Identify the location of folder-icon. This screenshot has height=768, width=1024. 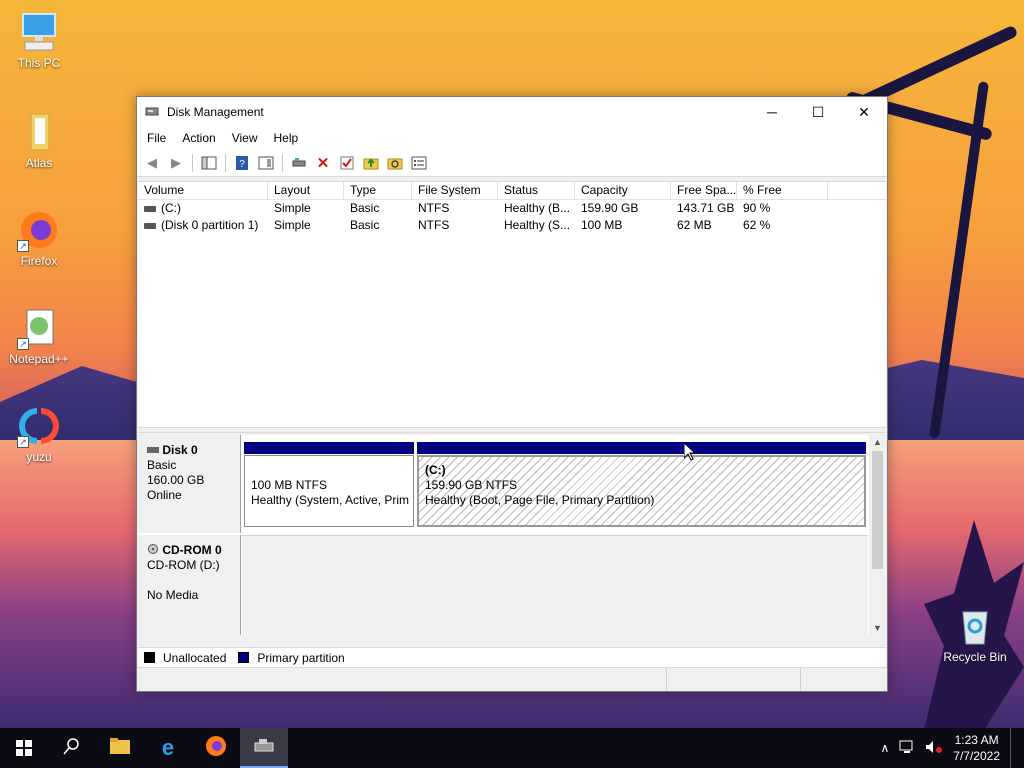
(120, 748).